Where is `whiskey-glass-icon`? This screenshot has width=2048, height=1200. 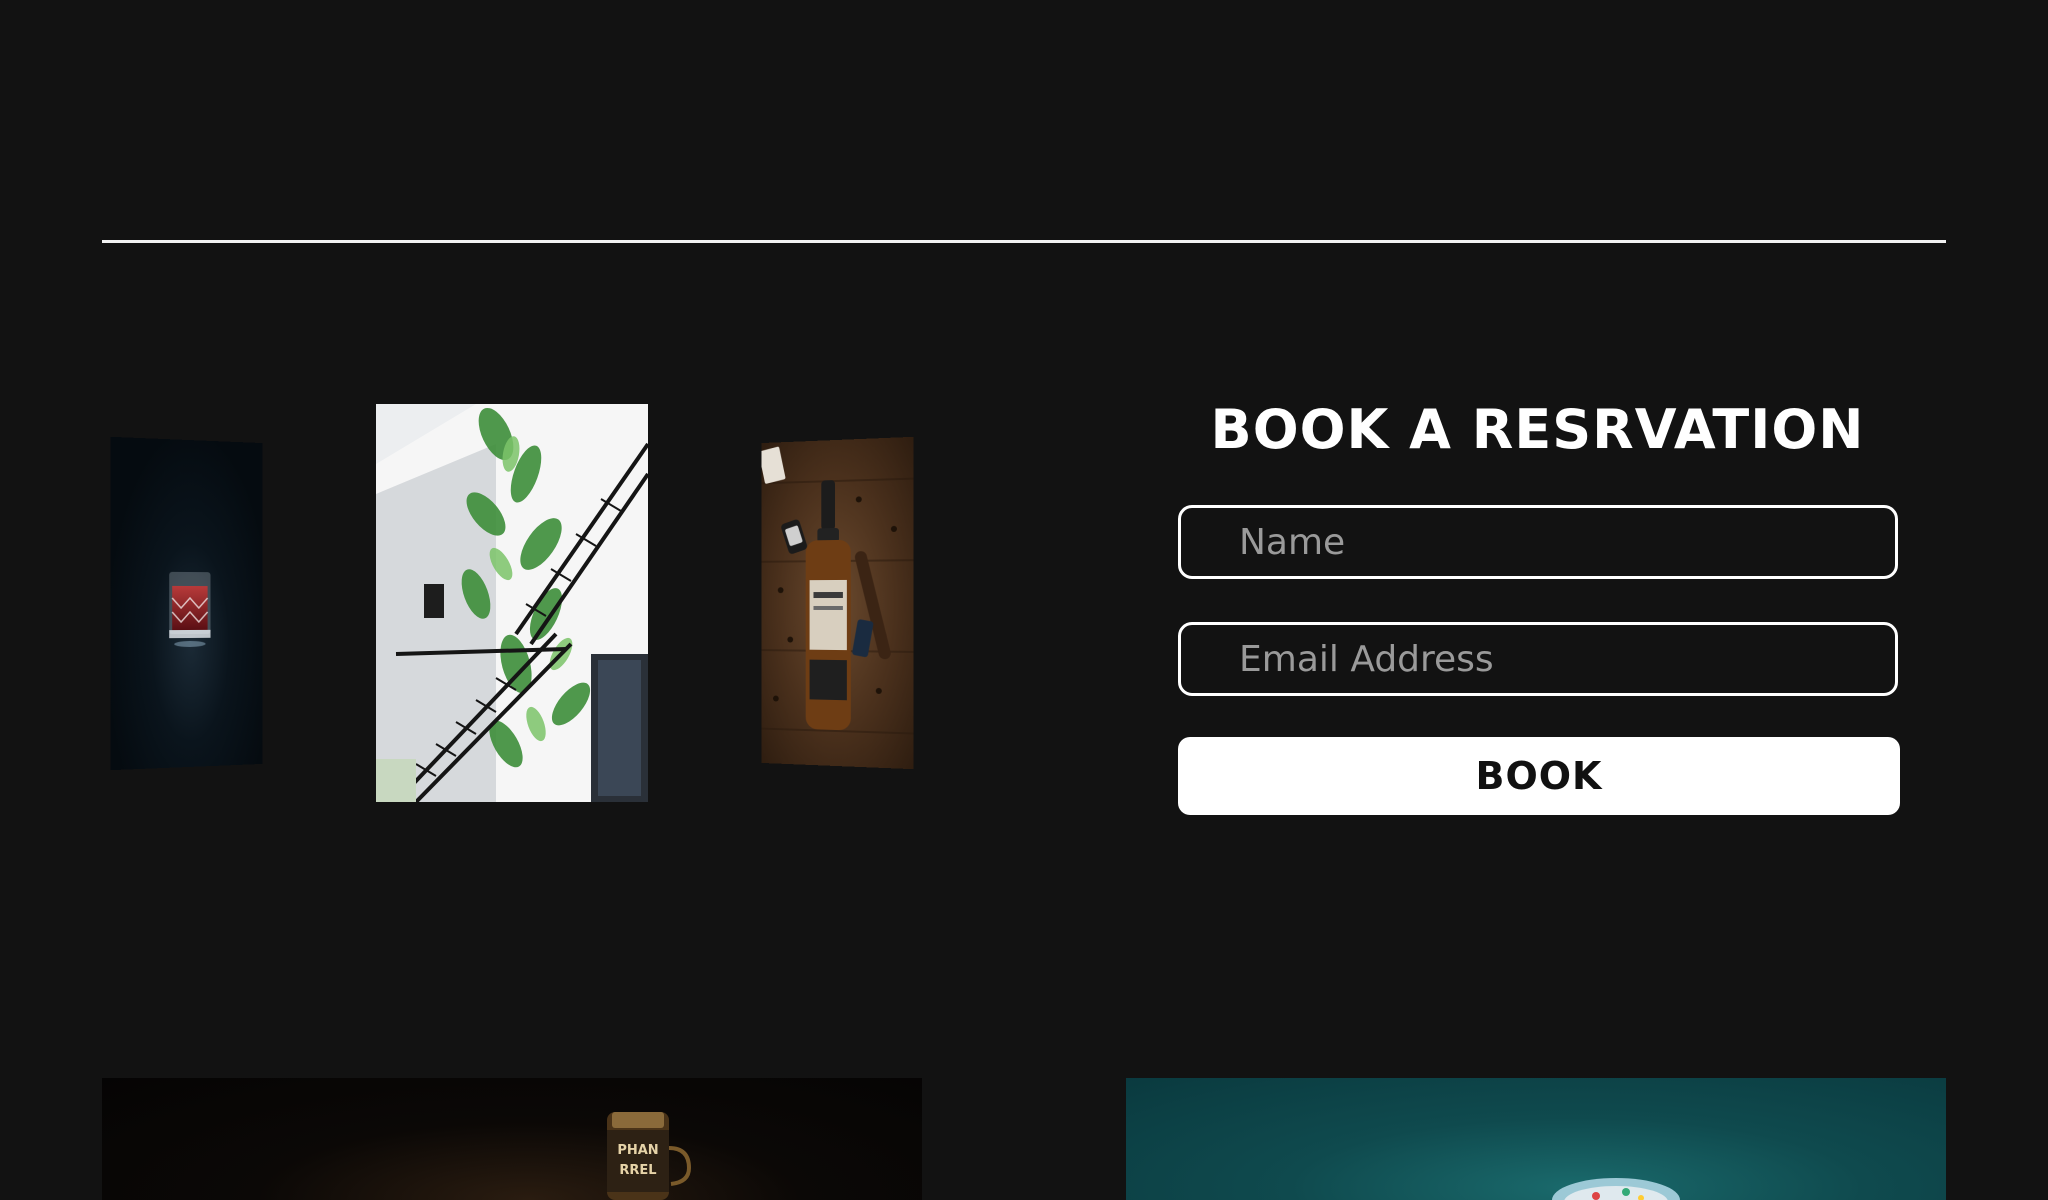 whiskey-glass-icon is located at coordinates (189, 609).